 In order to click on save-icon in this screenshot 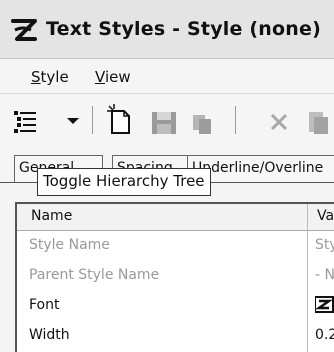, I will do `click(164, 123)`.